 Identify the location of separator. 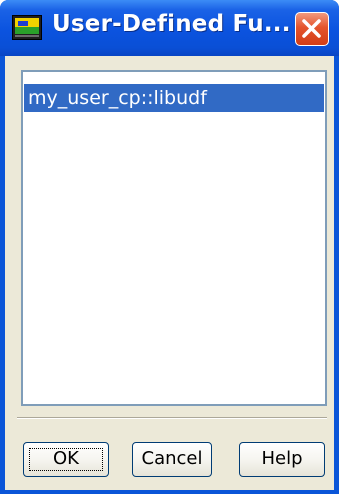
(172, 418).